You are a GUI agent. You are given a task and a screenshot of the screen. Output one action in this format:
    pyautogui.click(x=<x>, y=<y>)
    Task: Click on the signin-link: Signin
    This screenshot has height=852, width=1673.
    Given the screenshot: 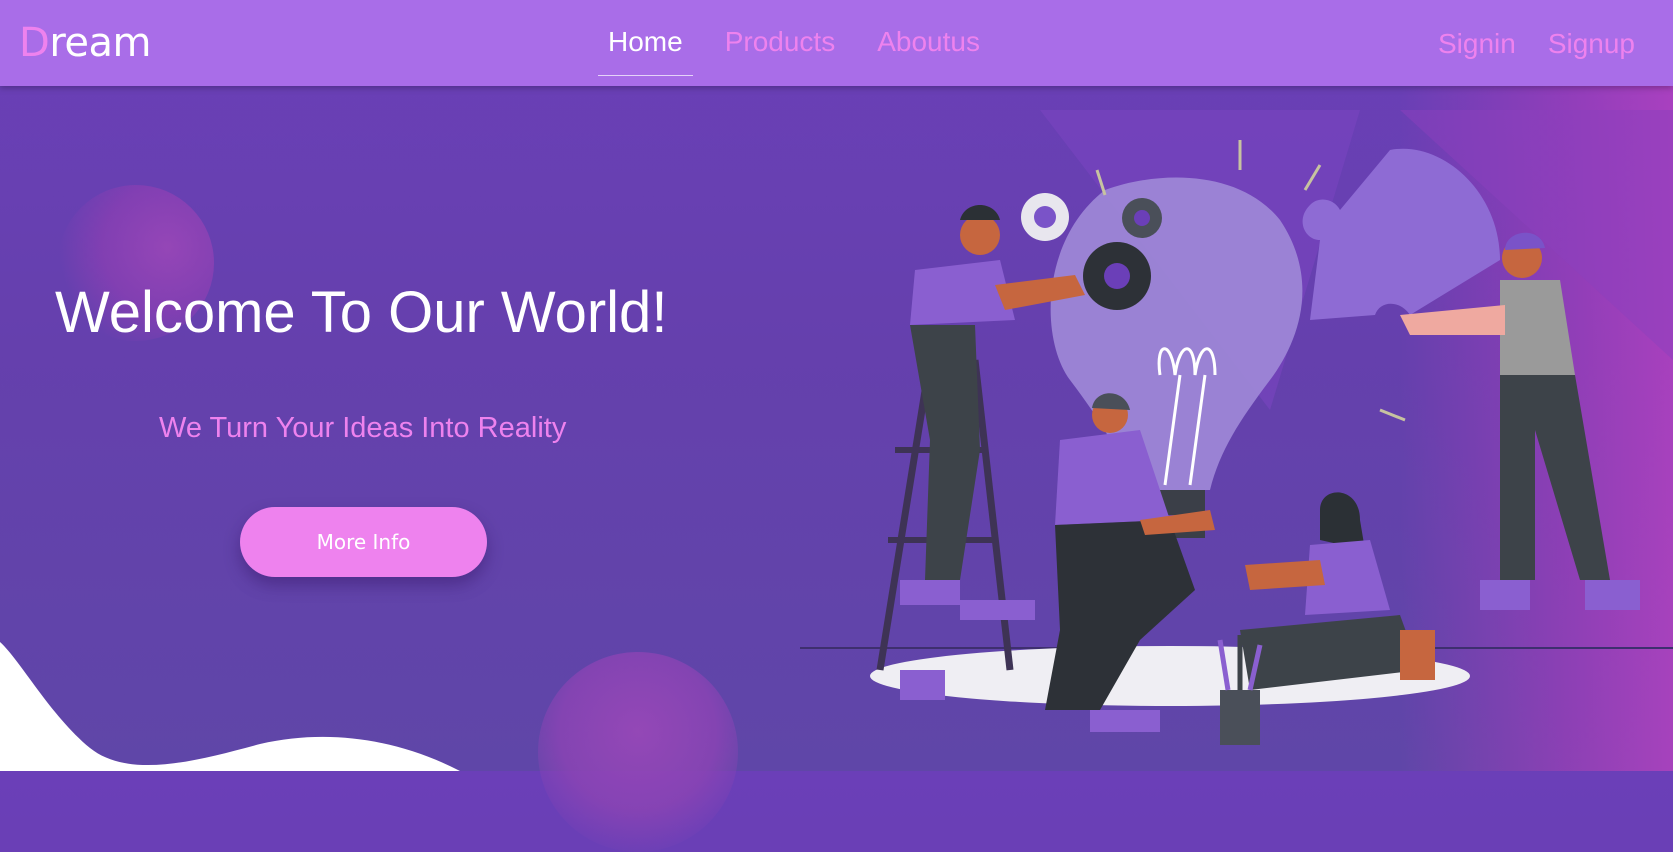 What is the action you would take?
    pyautogui.click(x=1477, y=44)
    